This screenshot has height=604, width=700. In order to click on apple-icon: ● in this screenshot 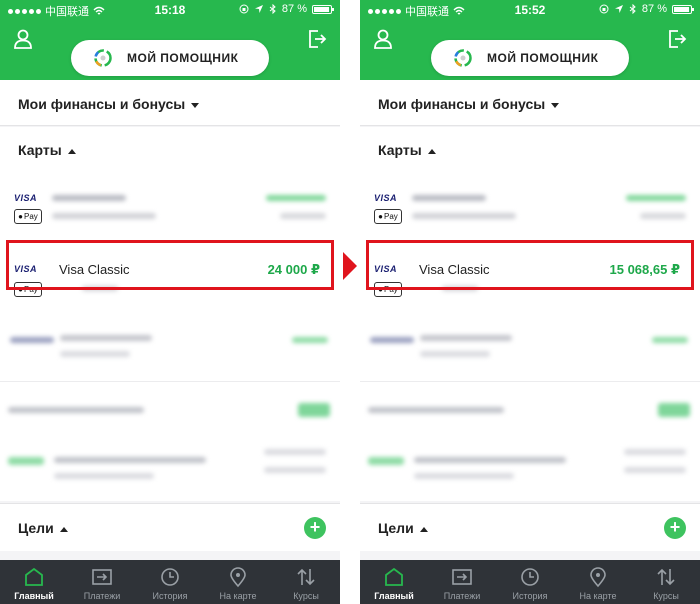, I will do `click(21, 216)`.